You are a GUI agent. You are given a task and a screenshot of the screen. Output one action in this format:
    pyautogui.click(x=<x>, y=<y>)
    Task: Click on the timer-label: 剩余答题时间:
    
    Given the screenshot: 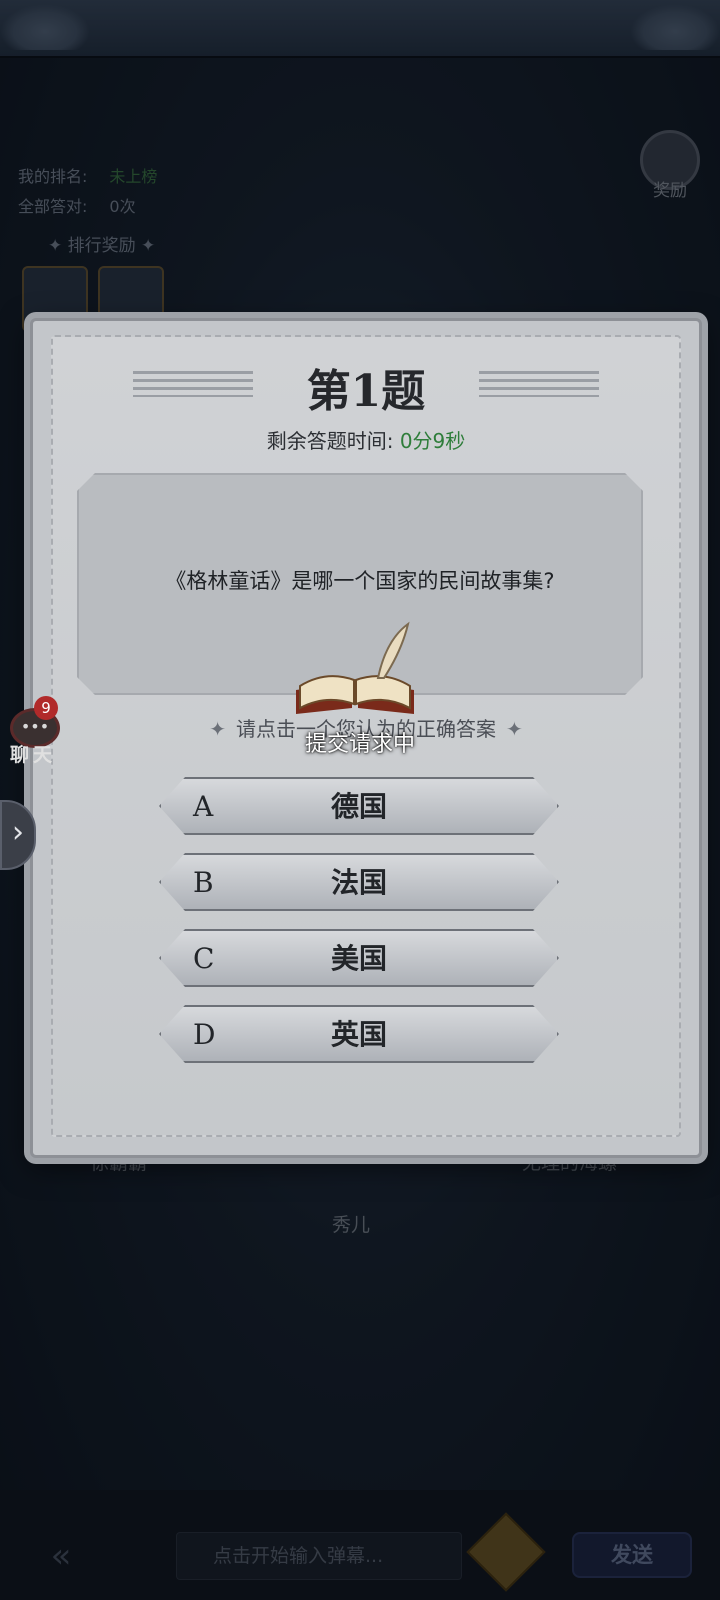 What is the action you would take?
    pyautogui.click(x=330, y=441)
    